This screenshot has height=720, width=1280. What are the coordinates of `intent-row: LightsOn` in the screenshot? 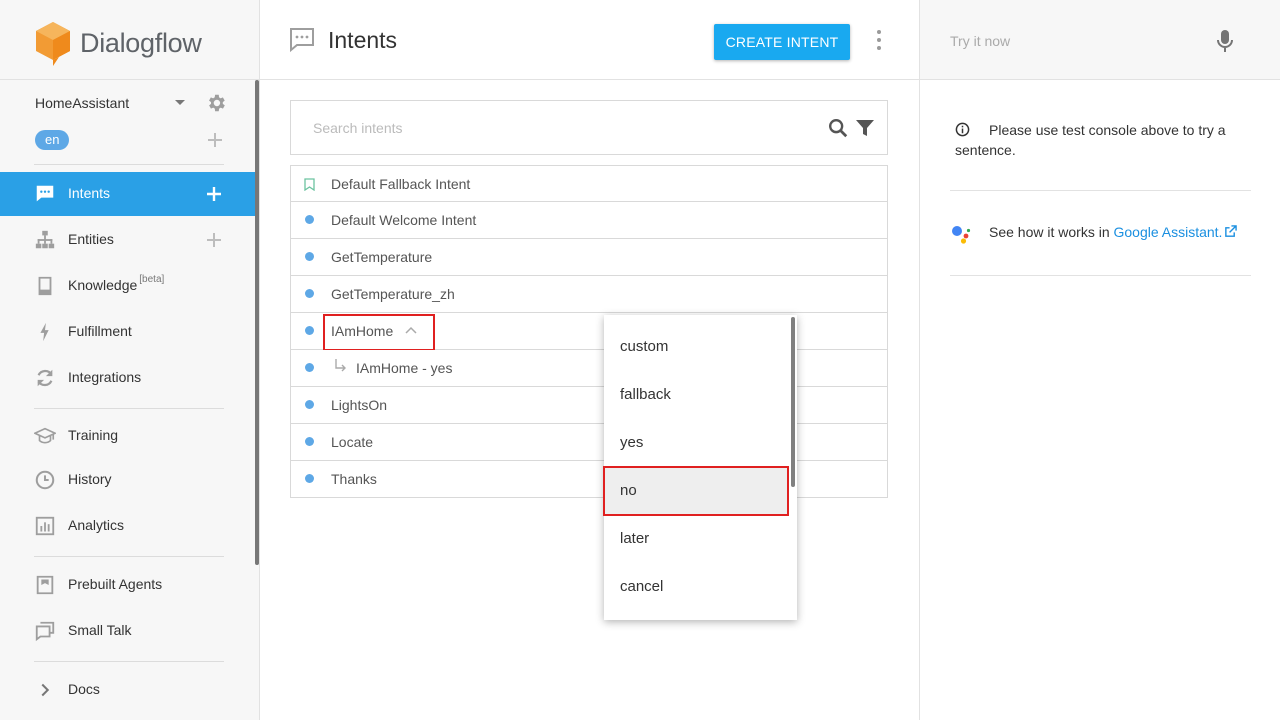 It's located at (589, 405).